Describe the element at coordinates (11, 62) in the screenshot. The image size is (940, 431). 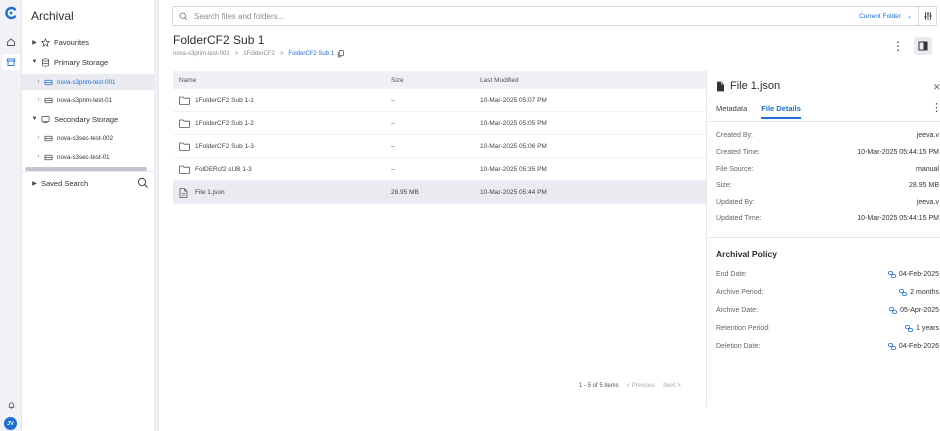
I see `archive-icon` at that location.